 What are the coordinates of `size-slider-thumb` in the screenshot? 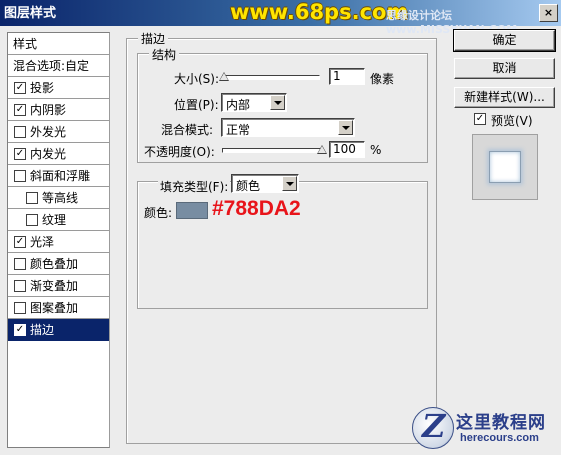 It's located at (224, 76).